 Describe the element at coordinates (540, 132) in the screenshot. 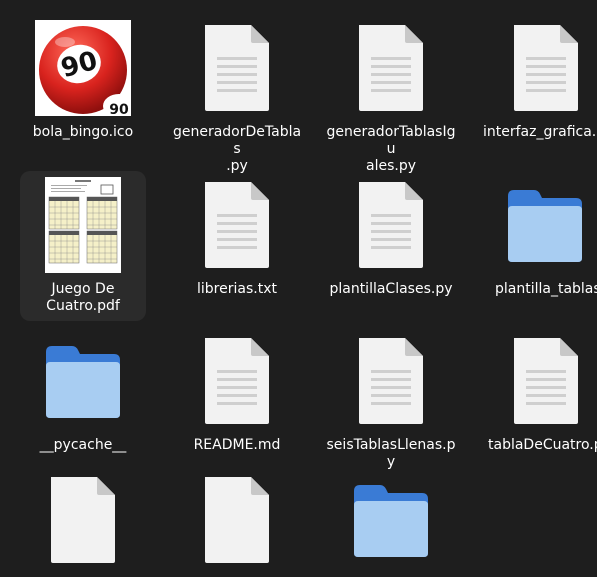

I see `file-name: interfaz_grafica.p` at that location.